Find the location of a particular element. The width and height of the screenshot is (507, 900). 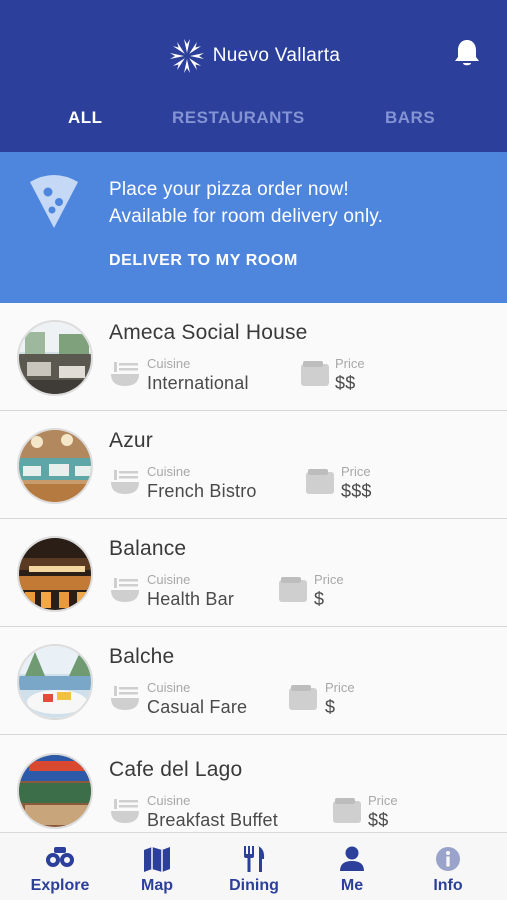

nav-explore: Explore is located at coordinates (60, 866).